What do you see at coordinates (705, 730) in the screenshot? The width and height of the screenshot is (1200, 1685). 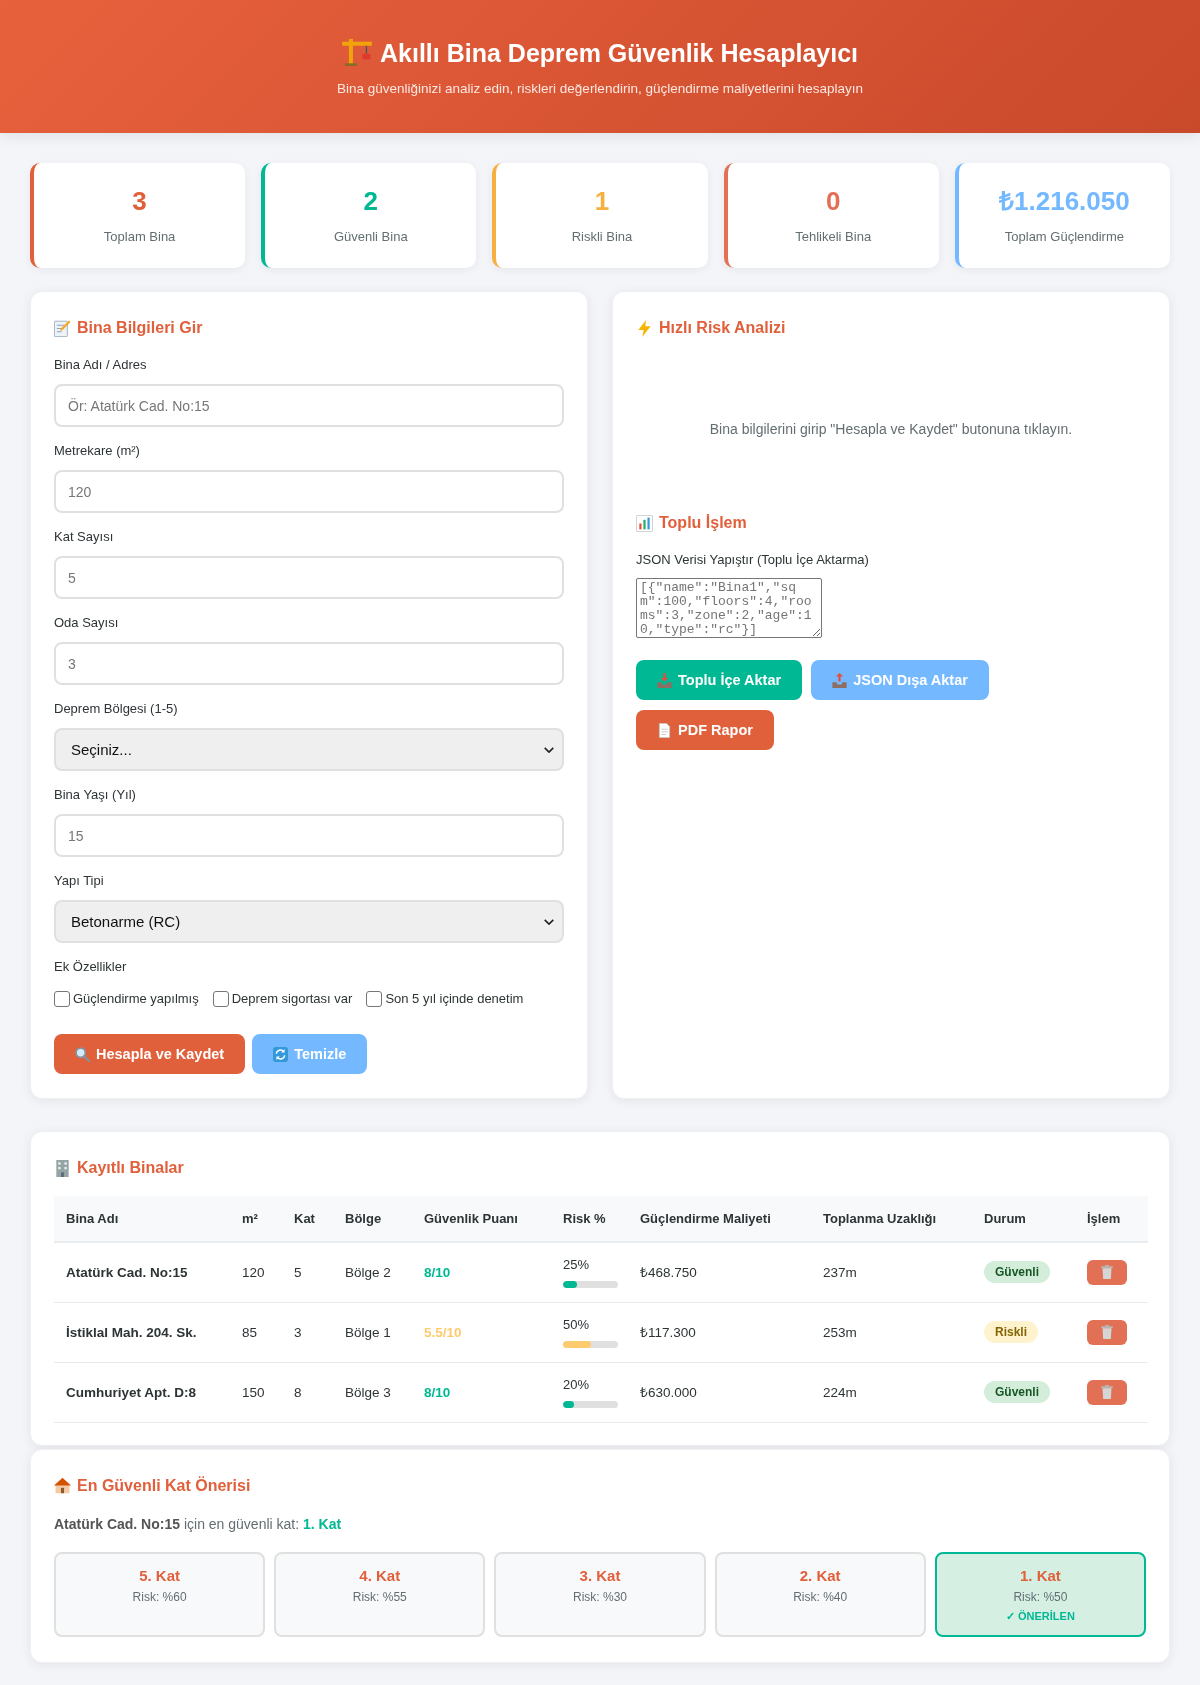 I see `pdf-report-button: PDF Rapor` at bounding box center [705, 730].